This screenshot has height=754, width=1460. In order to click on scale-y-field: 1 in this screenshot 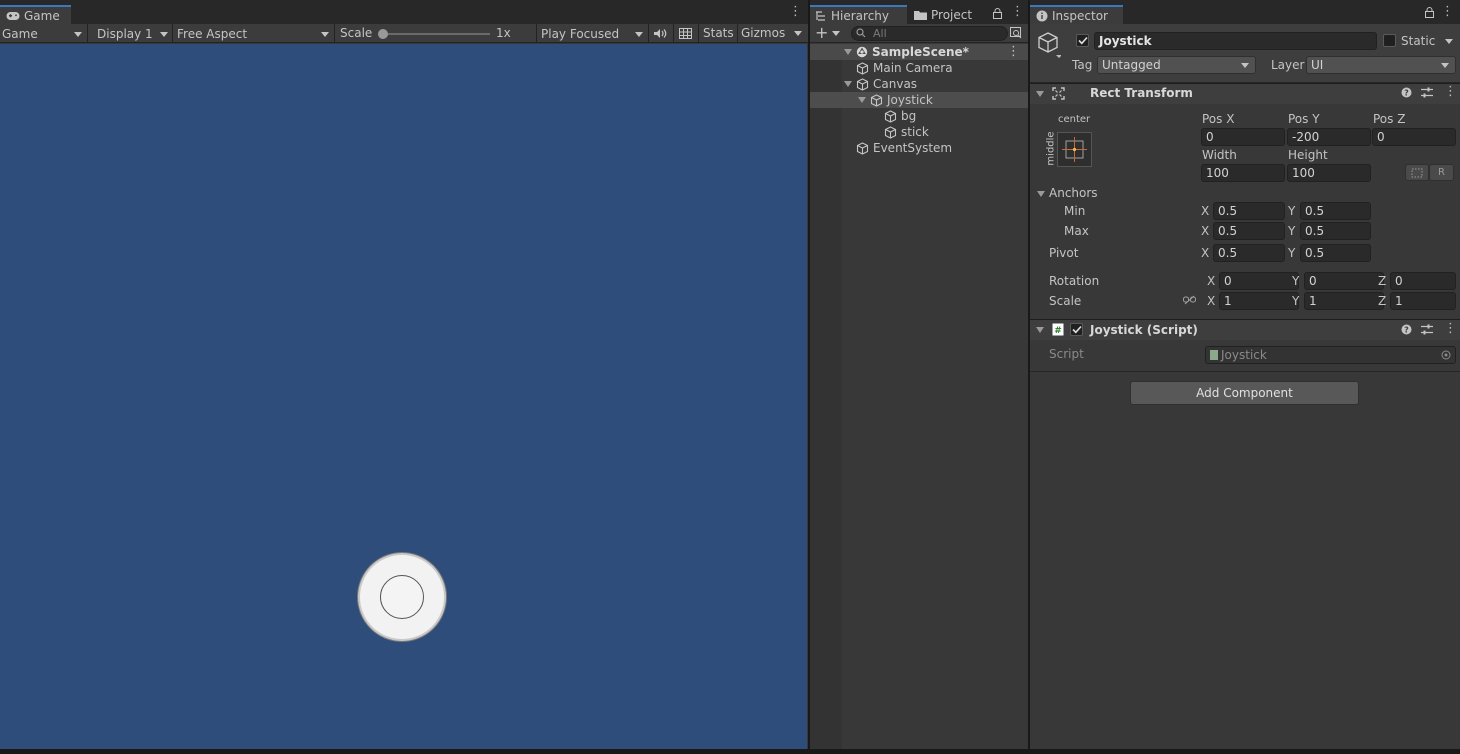, I will do `click(1344, 301)`.